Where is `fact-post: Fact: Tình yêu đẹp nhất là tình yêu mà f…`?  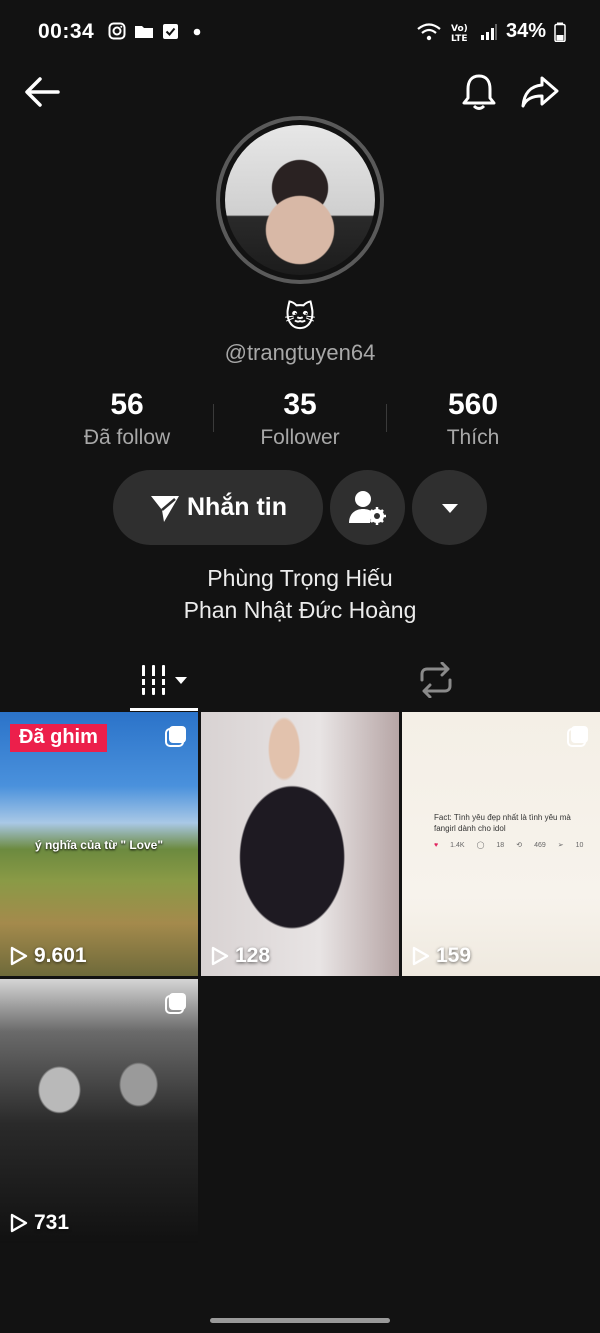 fact-post: Fact: Tình yêu đẹp nhất là tình yêu mà f… is located at coordinates (509, 831).